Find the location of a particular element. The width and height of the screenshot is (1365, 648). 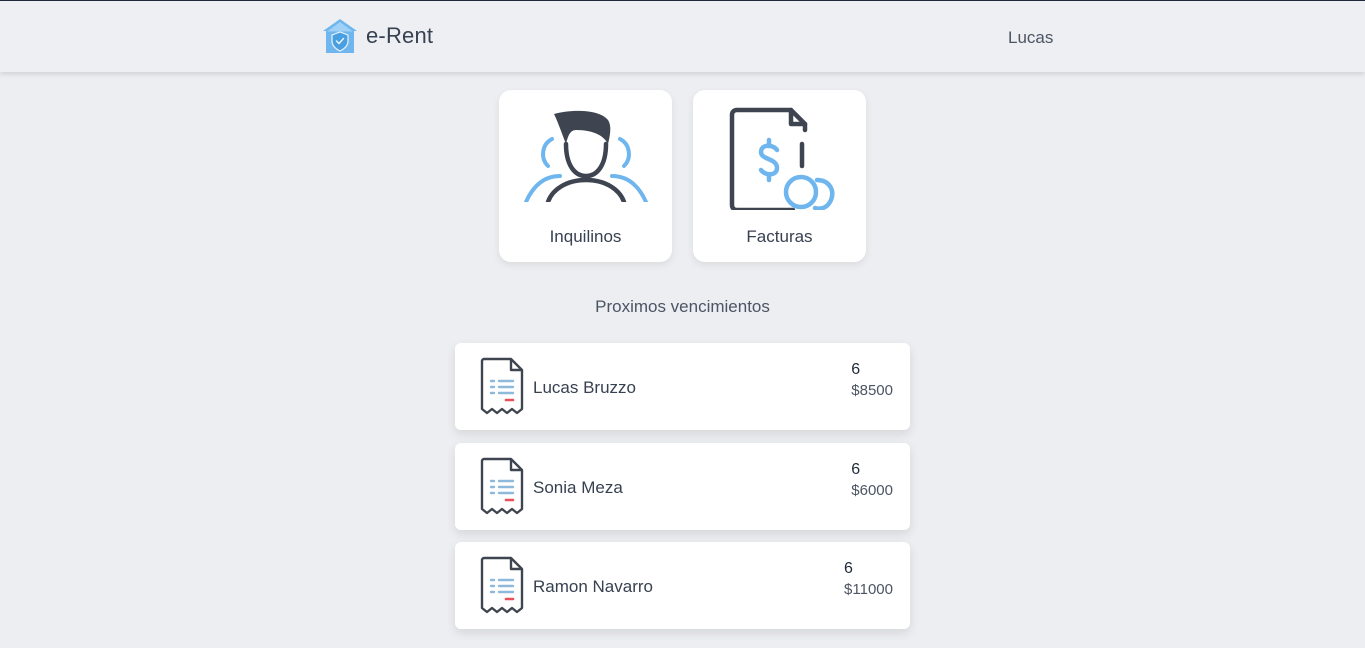

invoices-tile-label: Facturas is located at coordinates (779, 236).